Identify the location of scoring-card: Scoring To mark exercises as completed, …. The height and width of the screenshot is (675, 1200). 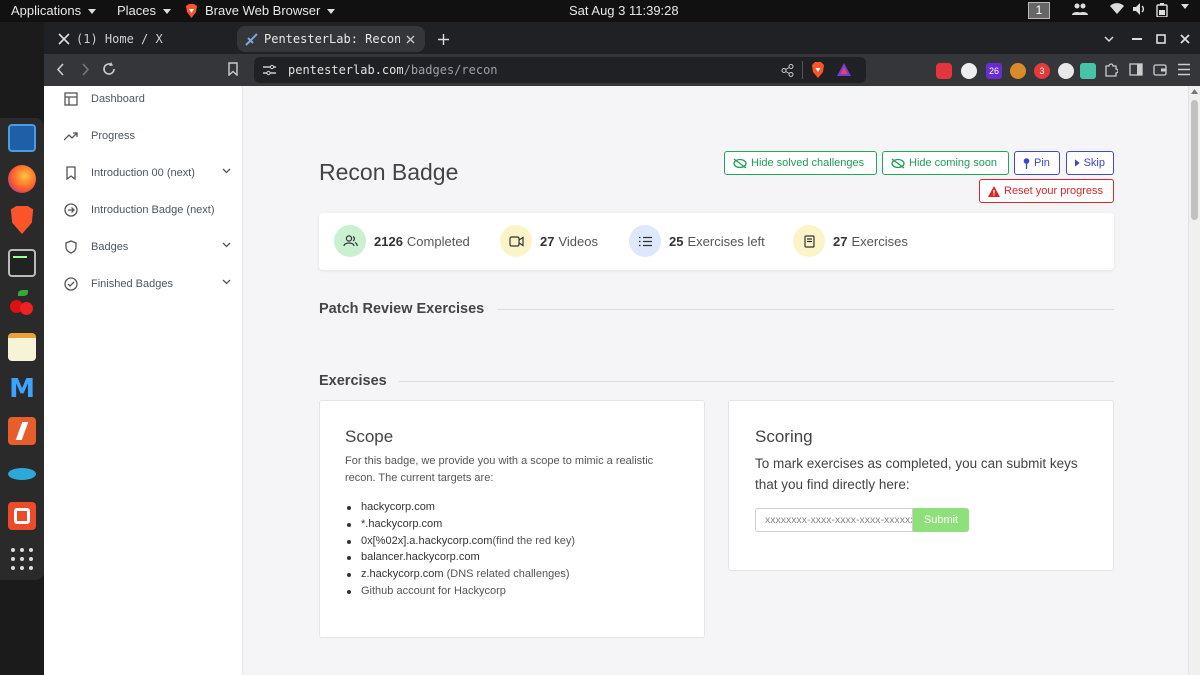
(921, 485).